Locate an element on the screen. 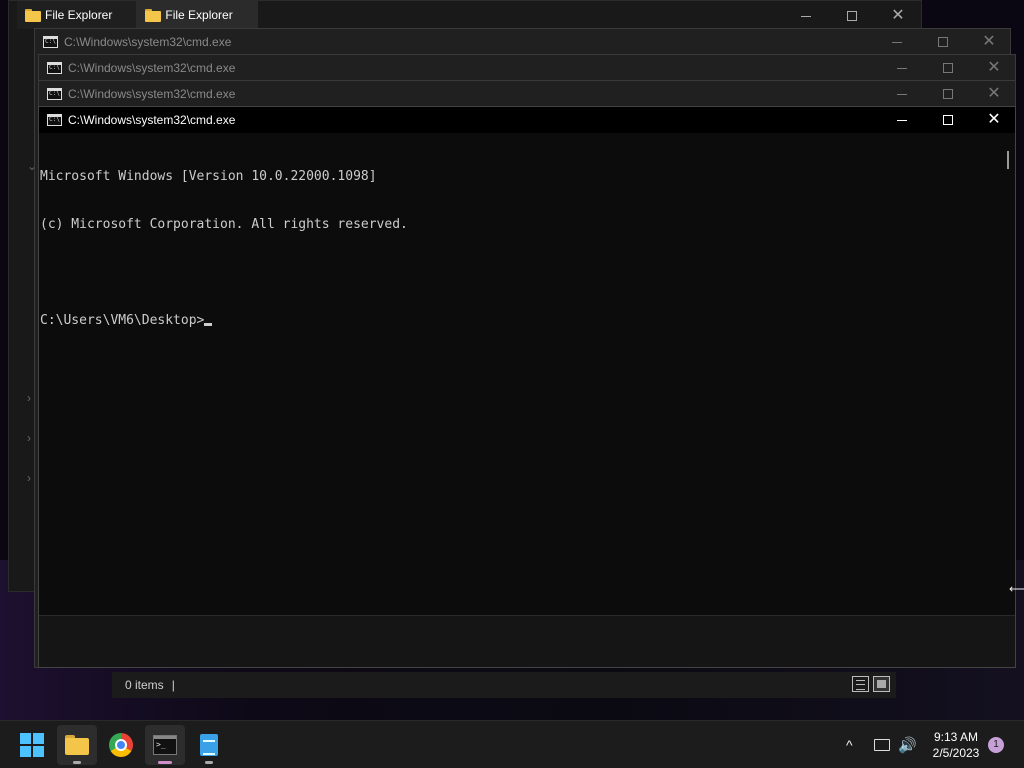 The width and height of the screenshot is (1024, 768). taskbar-notepad is located at coordinates (209, 745).